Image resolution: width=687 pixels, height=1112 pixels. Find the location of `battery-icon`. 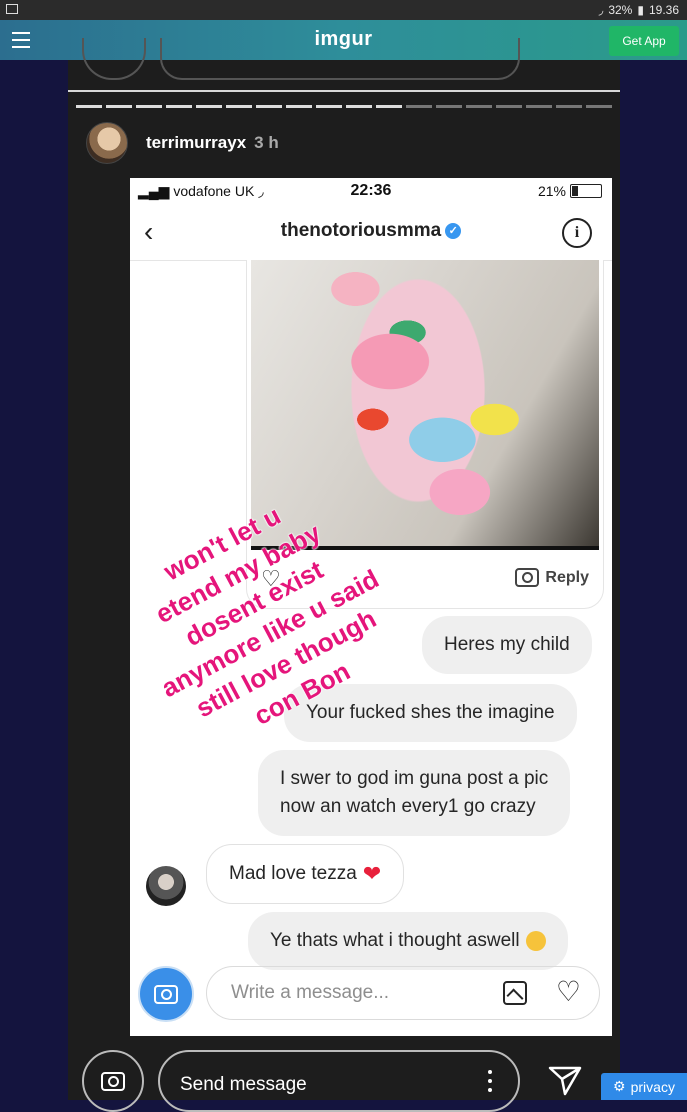

battery-icon is located at coordinates (586, 191).